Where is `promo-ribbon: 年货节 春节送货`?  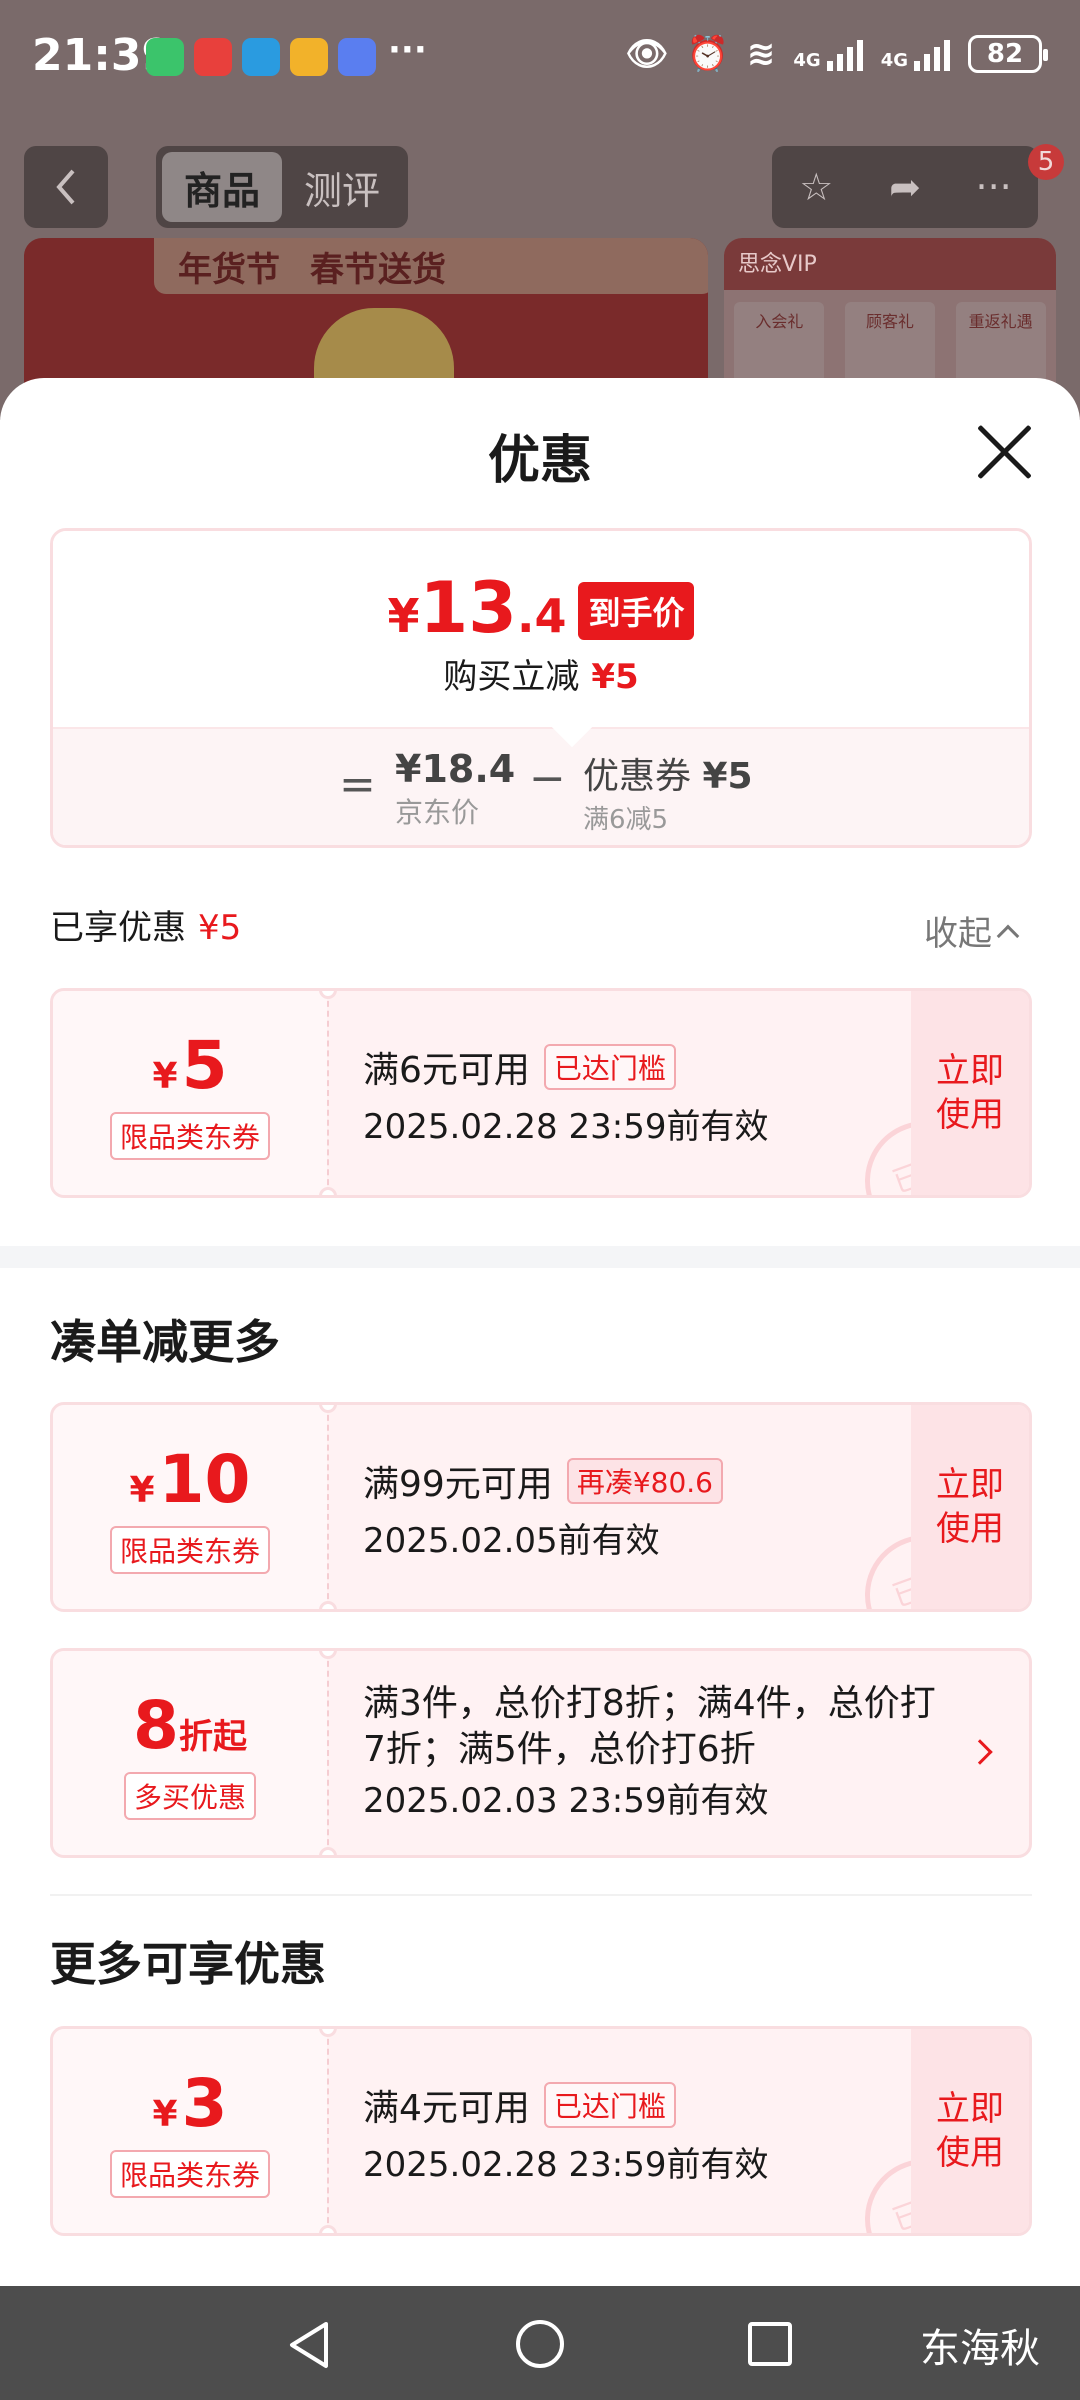
promo-ribbon: 年货节 春节送货 is located at coordinates (431, 266).